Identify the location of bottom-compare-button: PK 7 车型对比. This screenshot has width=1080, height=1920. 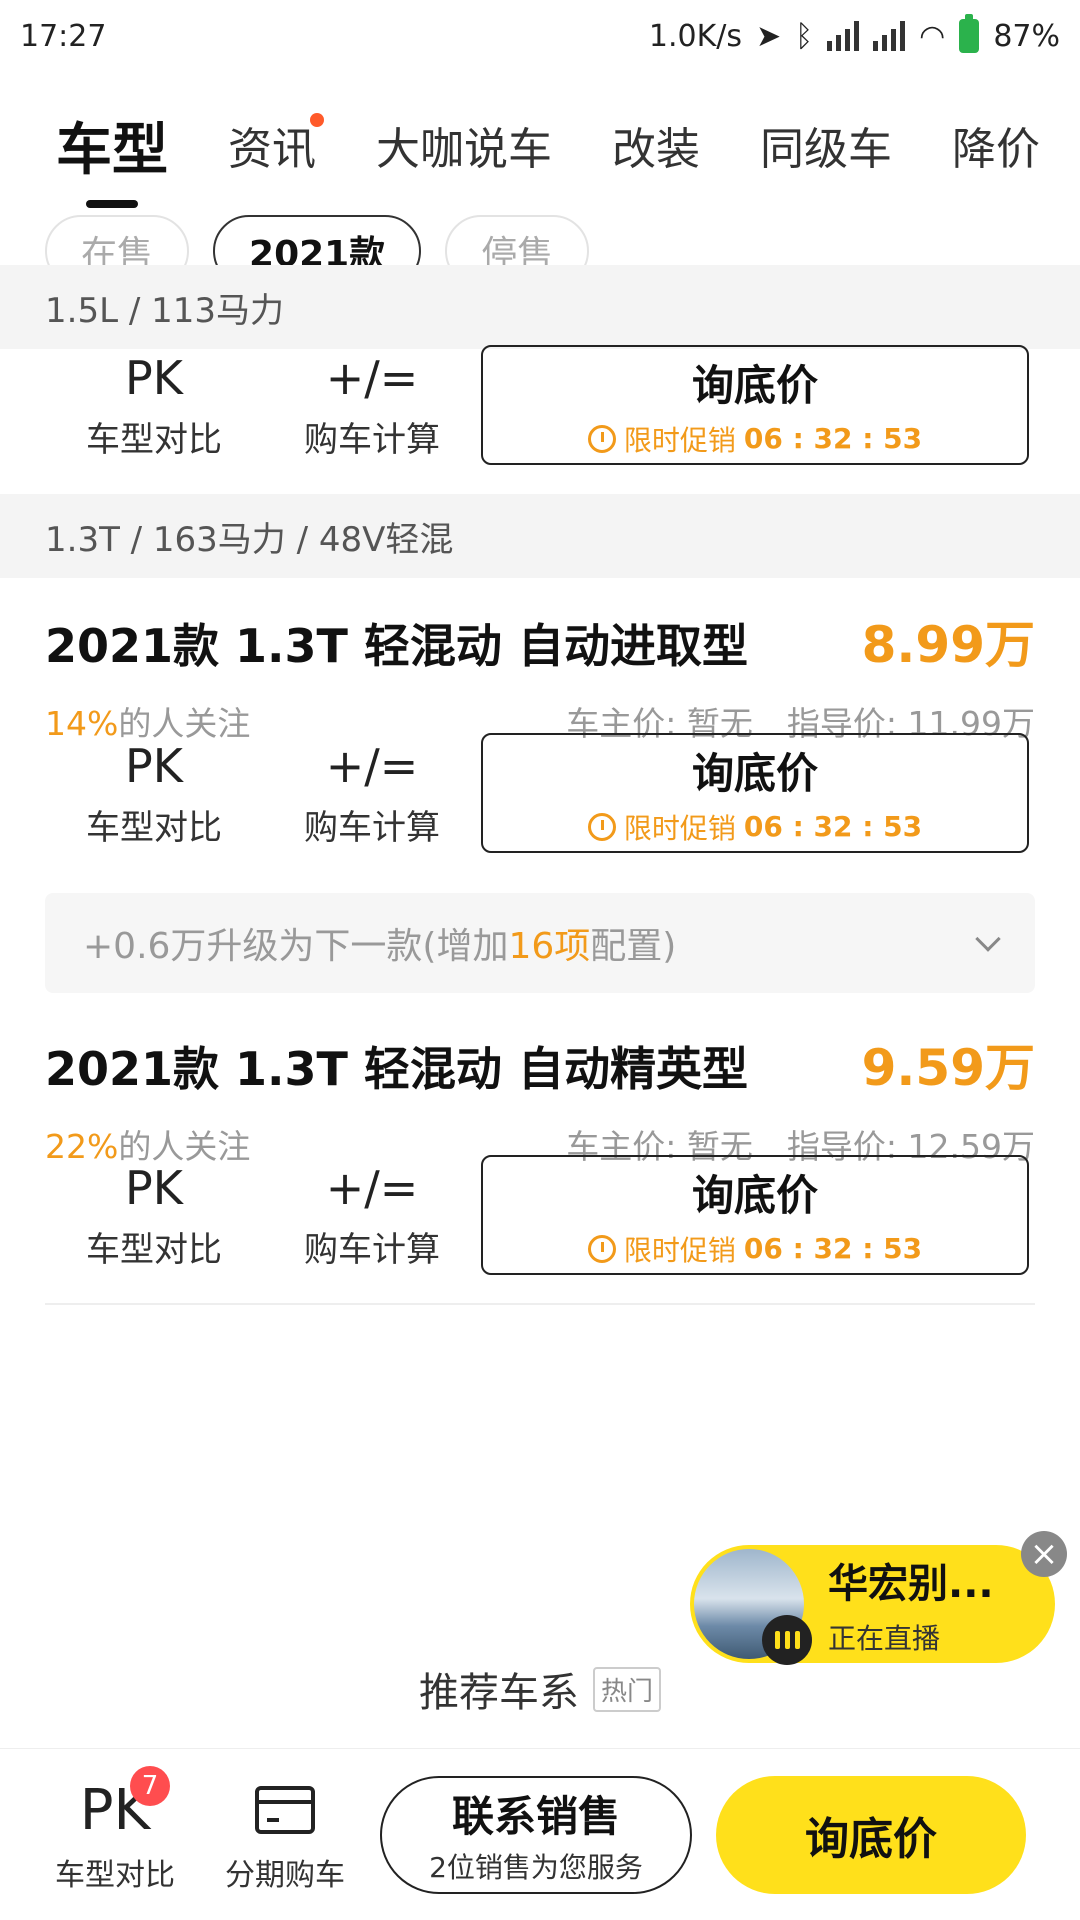
(115, 1829).